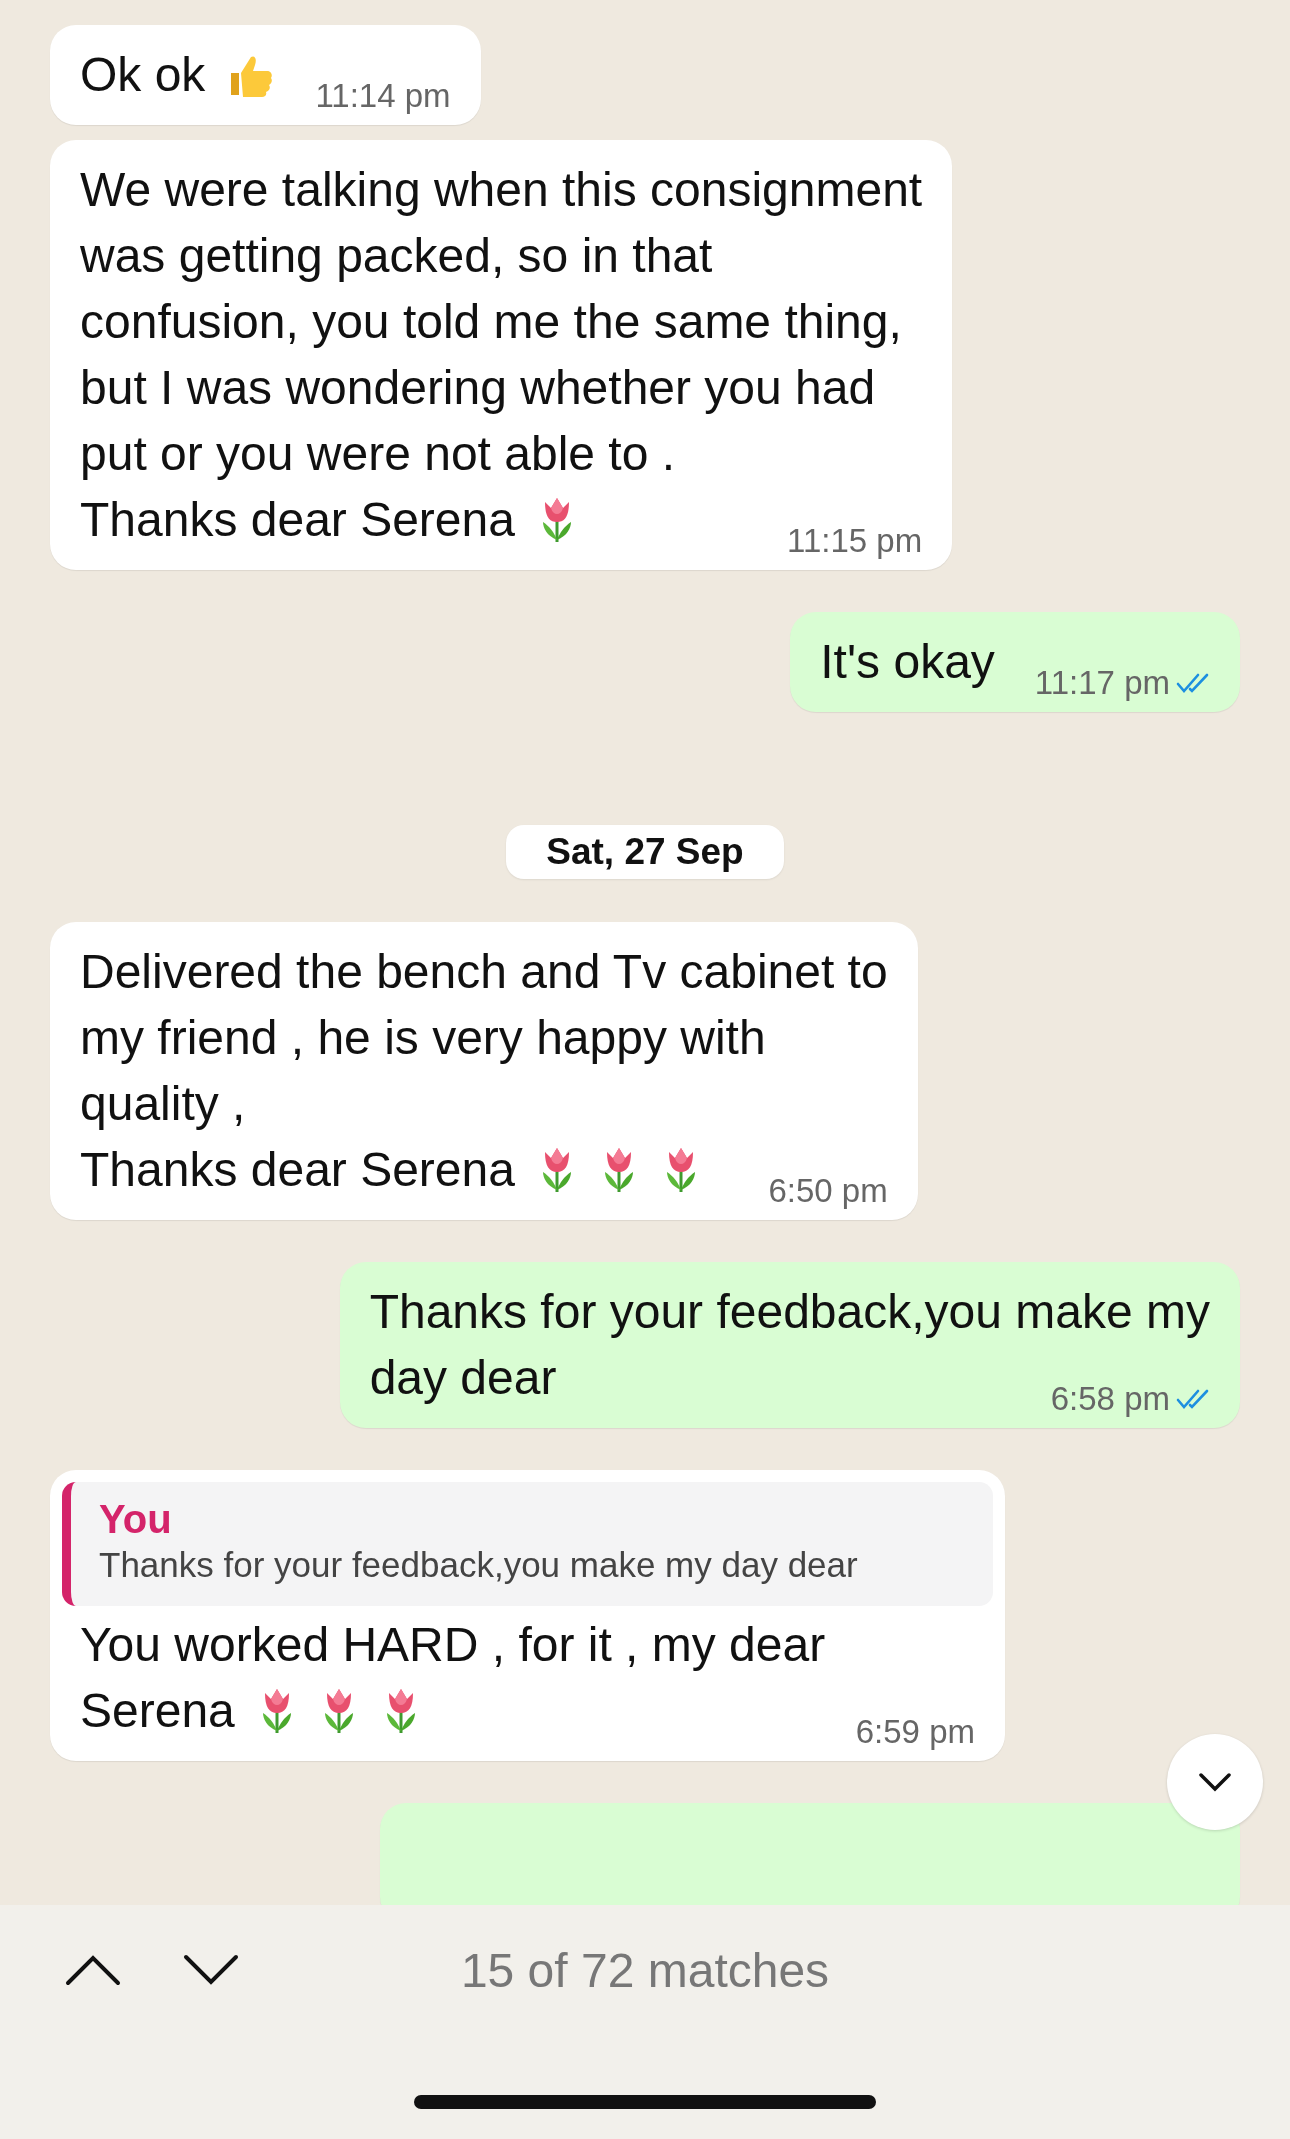  What do you see at coordinates (645, 1970) in the screenshot?
I see `match-count: 15 of 72 matches` at bounding box center [645, 1970].